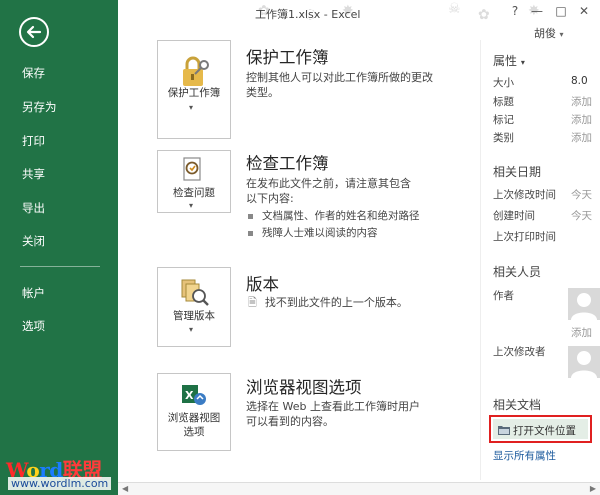 This screenshot has width=600, height=495. I want to click on watermark-url: www.wordlm.com, so click(60, 483).